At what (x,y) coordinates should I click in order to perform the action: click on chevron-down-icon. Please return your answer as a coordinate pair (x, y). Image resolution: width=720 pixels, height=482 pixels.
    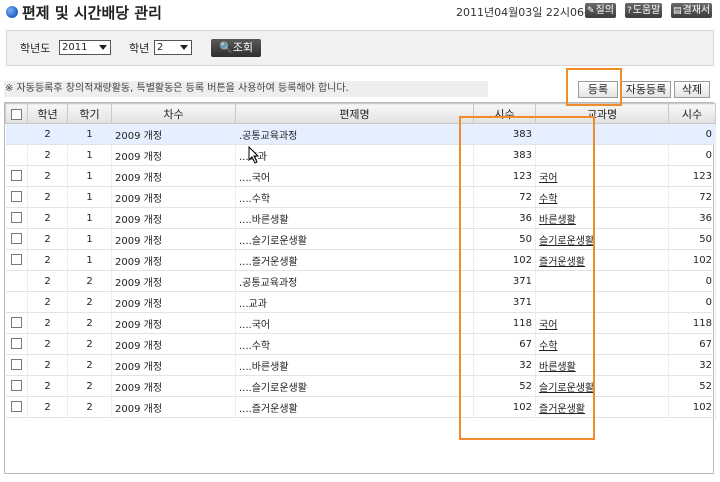
    Looking at the image, I should click on (184, 47).